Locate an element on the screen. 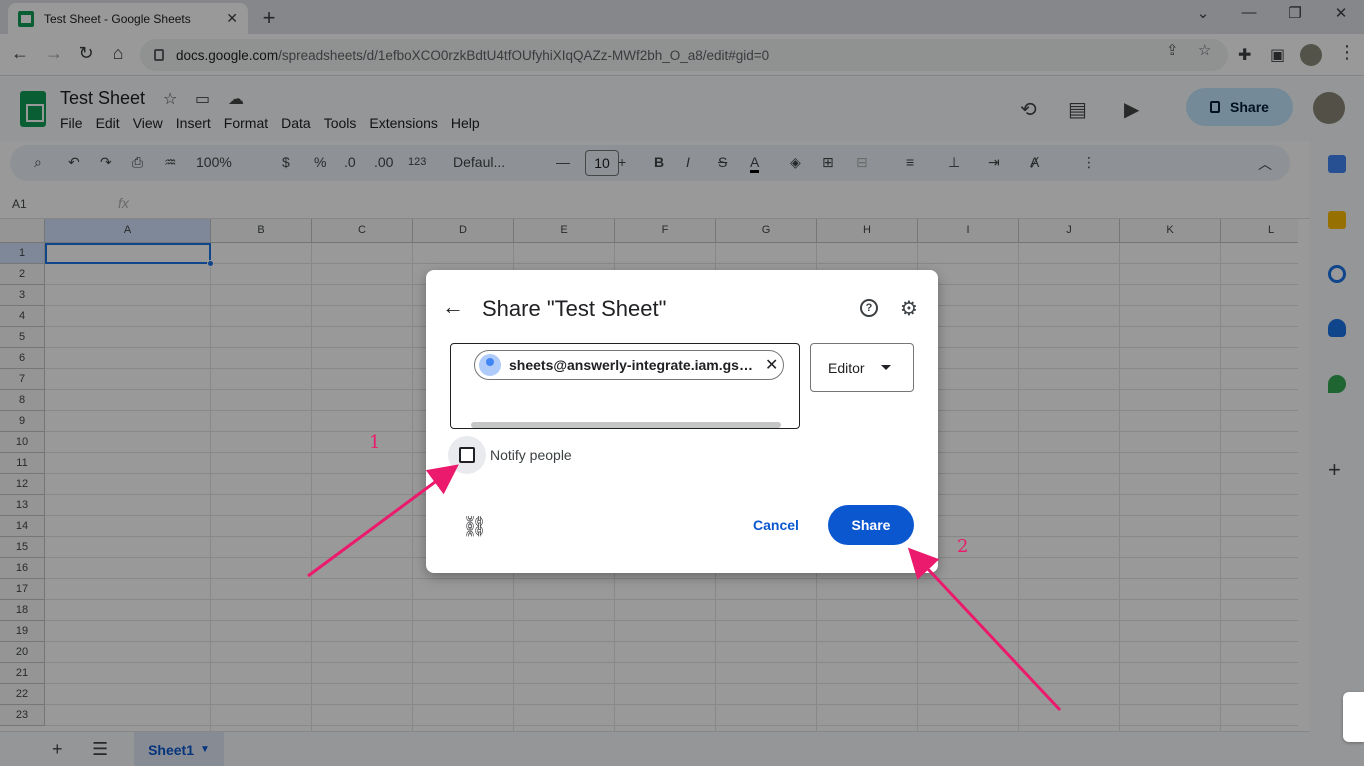 This screenshot has height=766, width=1364. back-arrow-icon: ← is located at coordinates (453, 307).